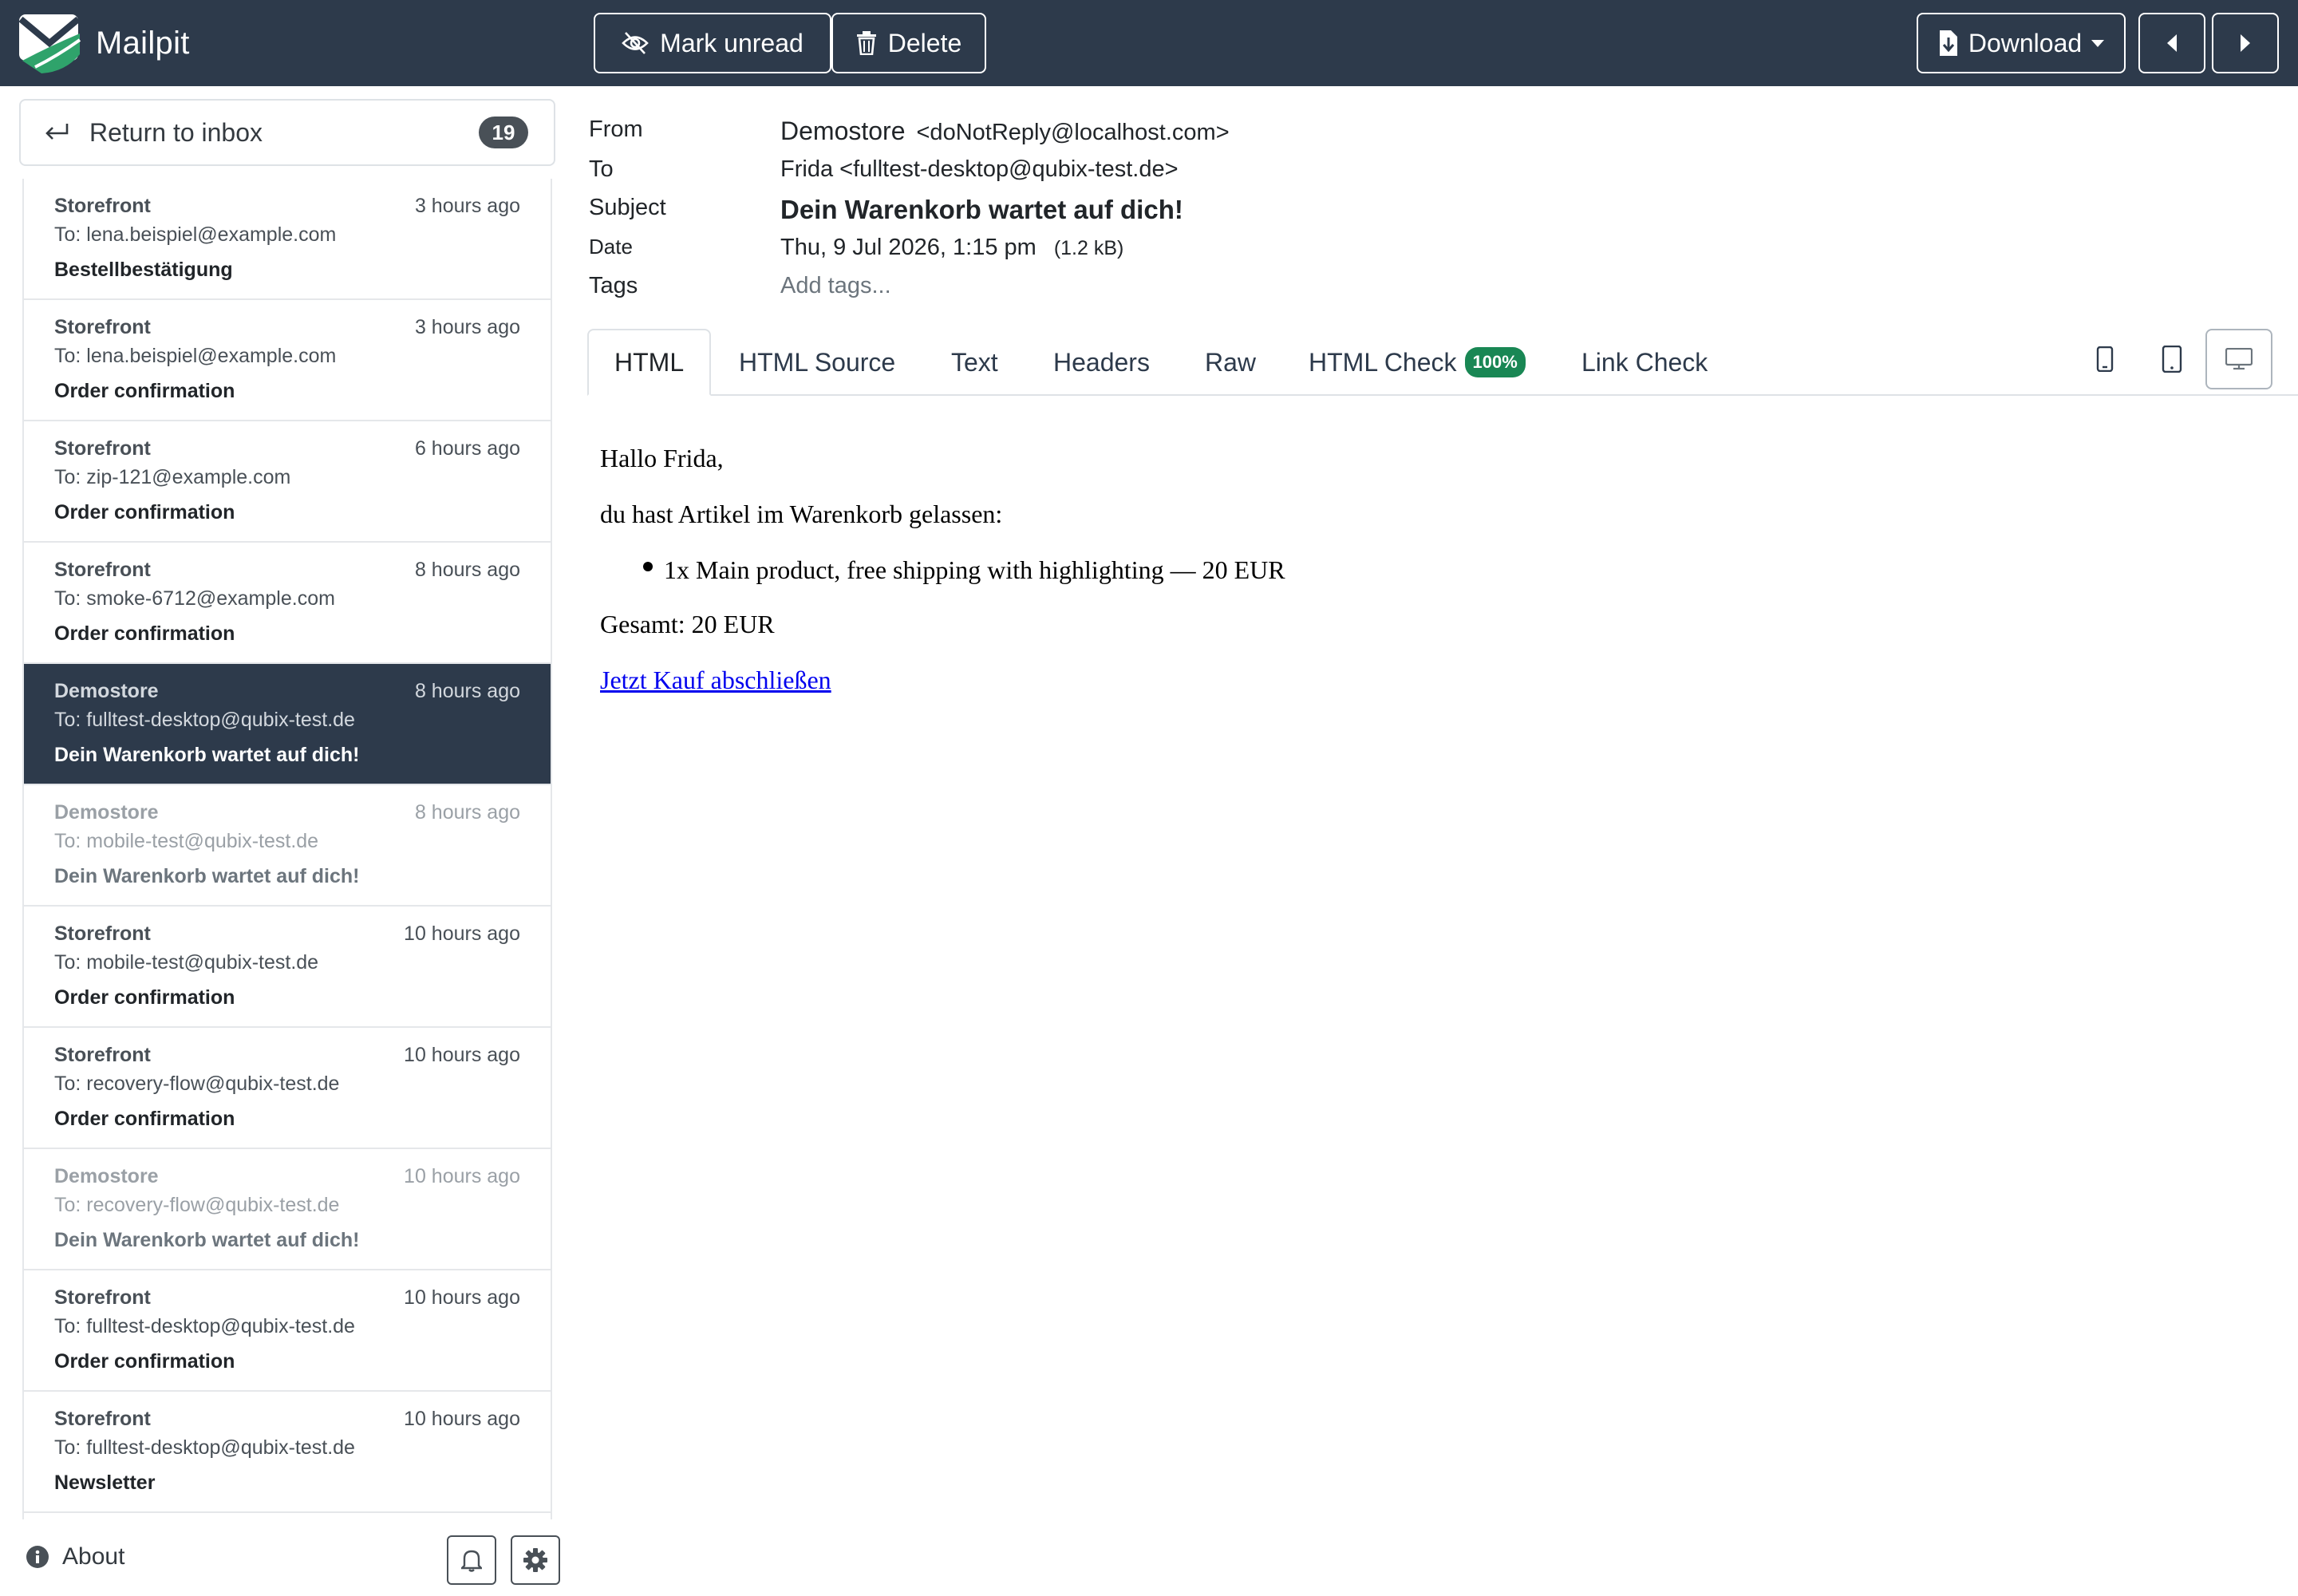 The width and height of the screenshot is (2298, 1596). I want to click on about-label: About, so click(94, 1556).